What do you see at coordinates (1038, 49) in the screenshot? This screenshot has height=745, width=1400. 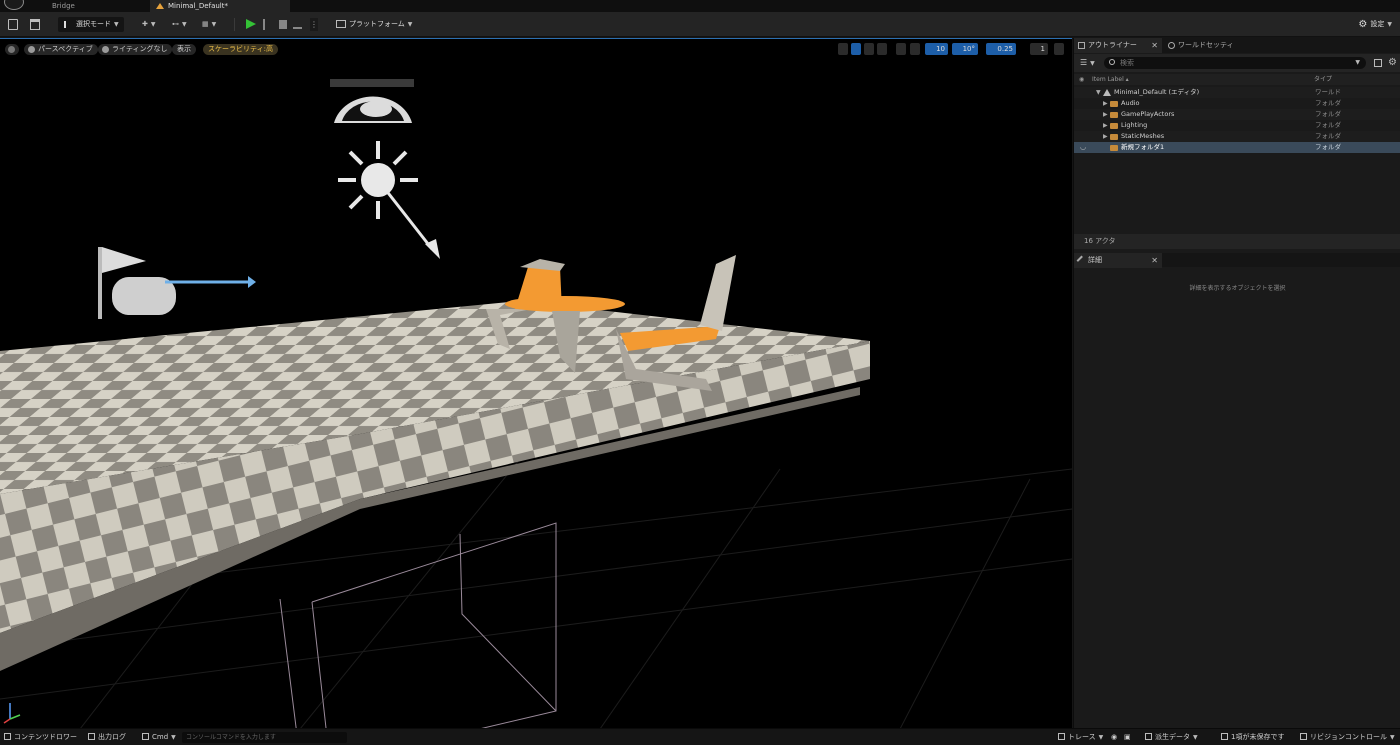 I see `camera-speed-button: 1` at bounding box center [1038, 49].